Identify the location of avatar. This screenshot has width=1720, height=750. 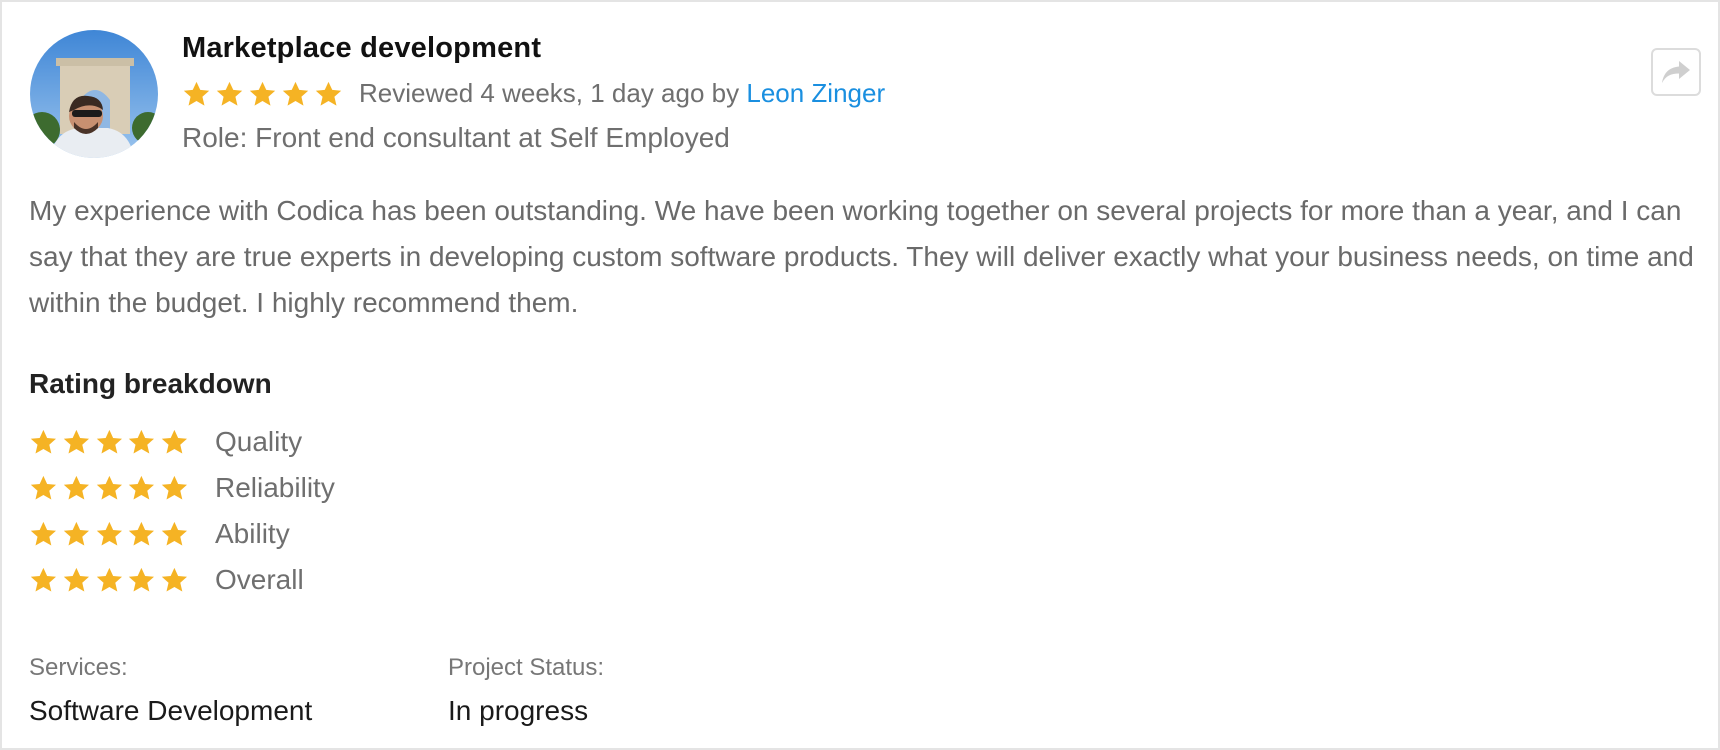
(94, 94).